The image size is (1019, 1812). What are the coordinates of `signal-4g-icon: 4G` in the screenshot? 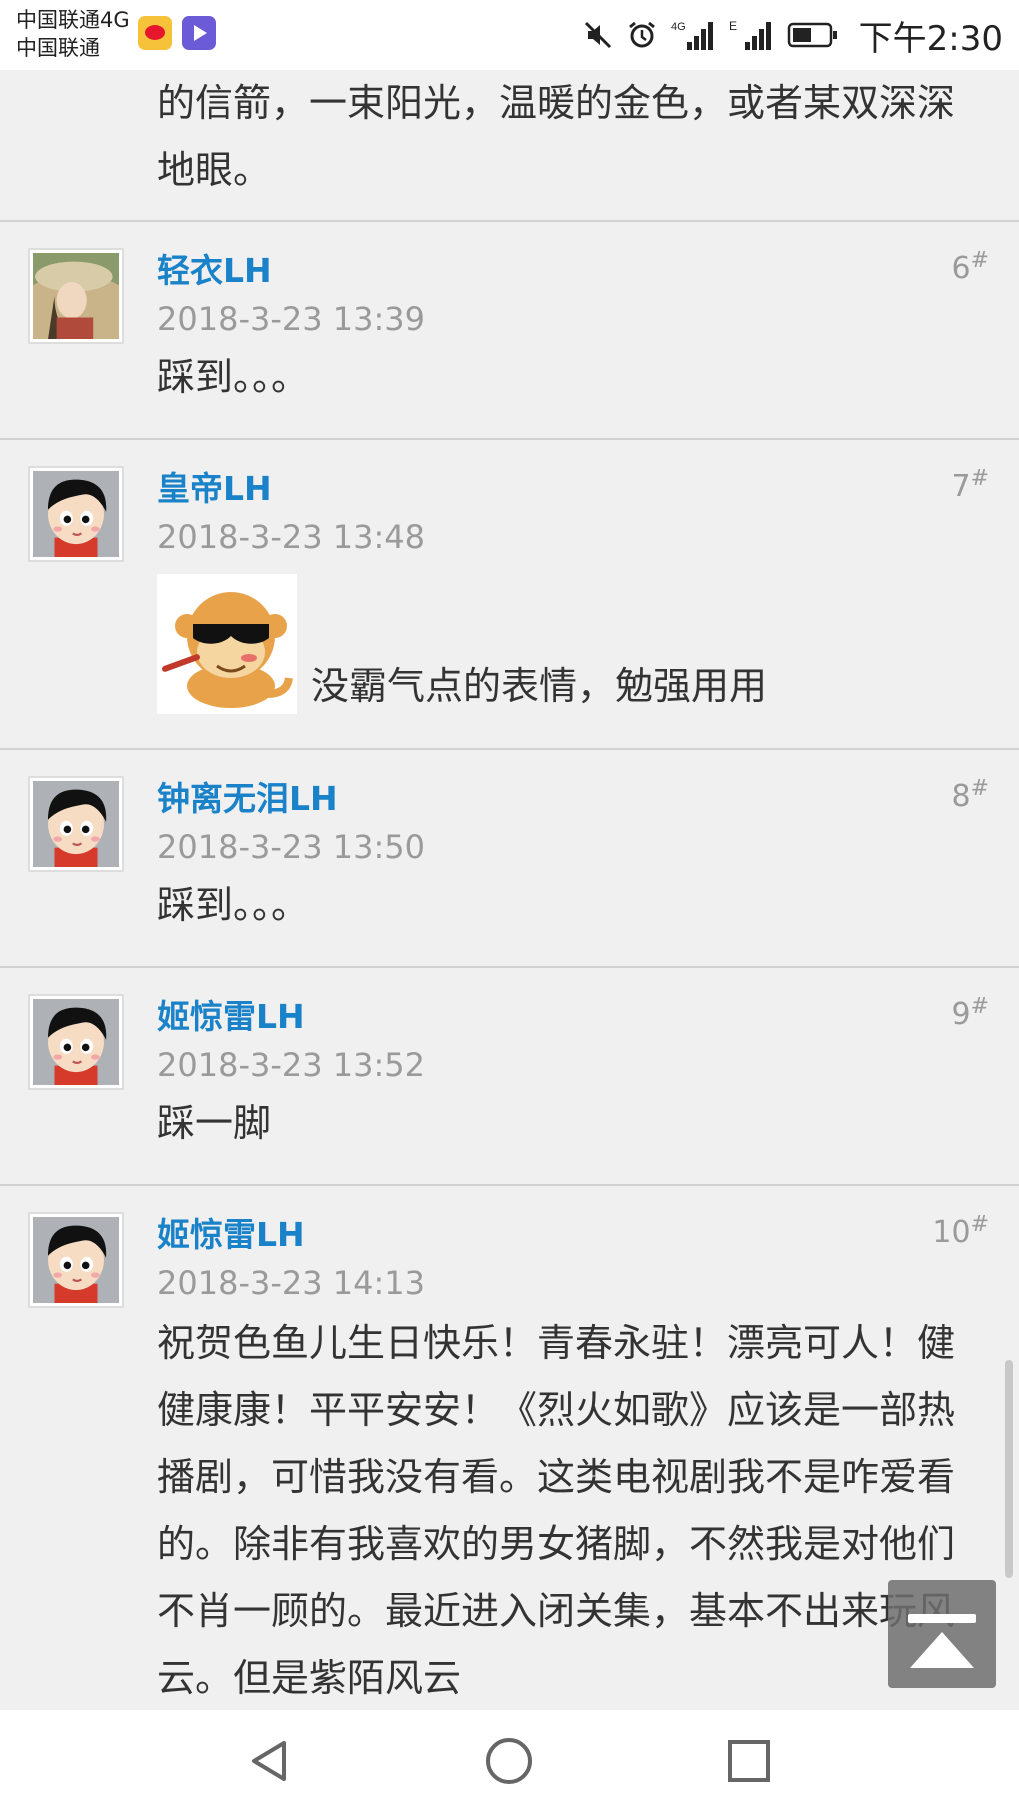 It's located at (693, 35).